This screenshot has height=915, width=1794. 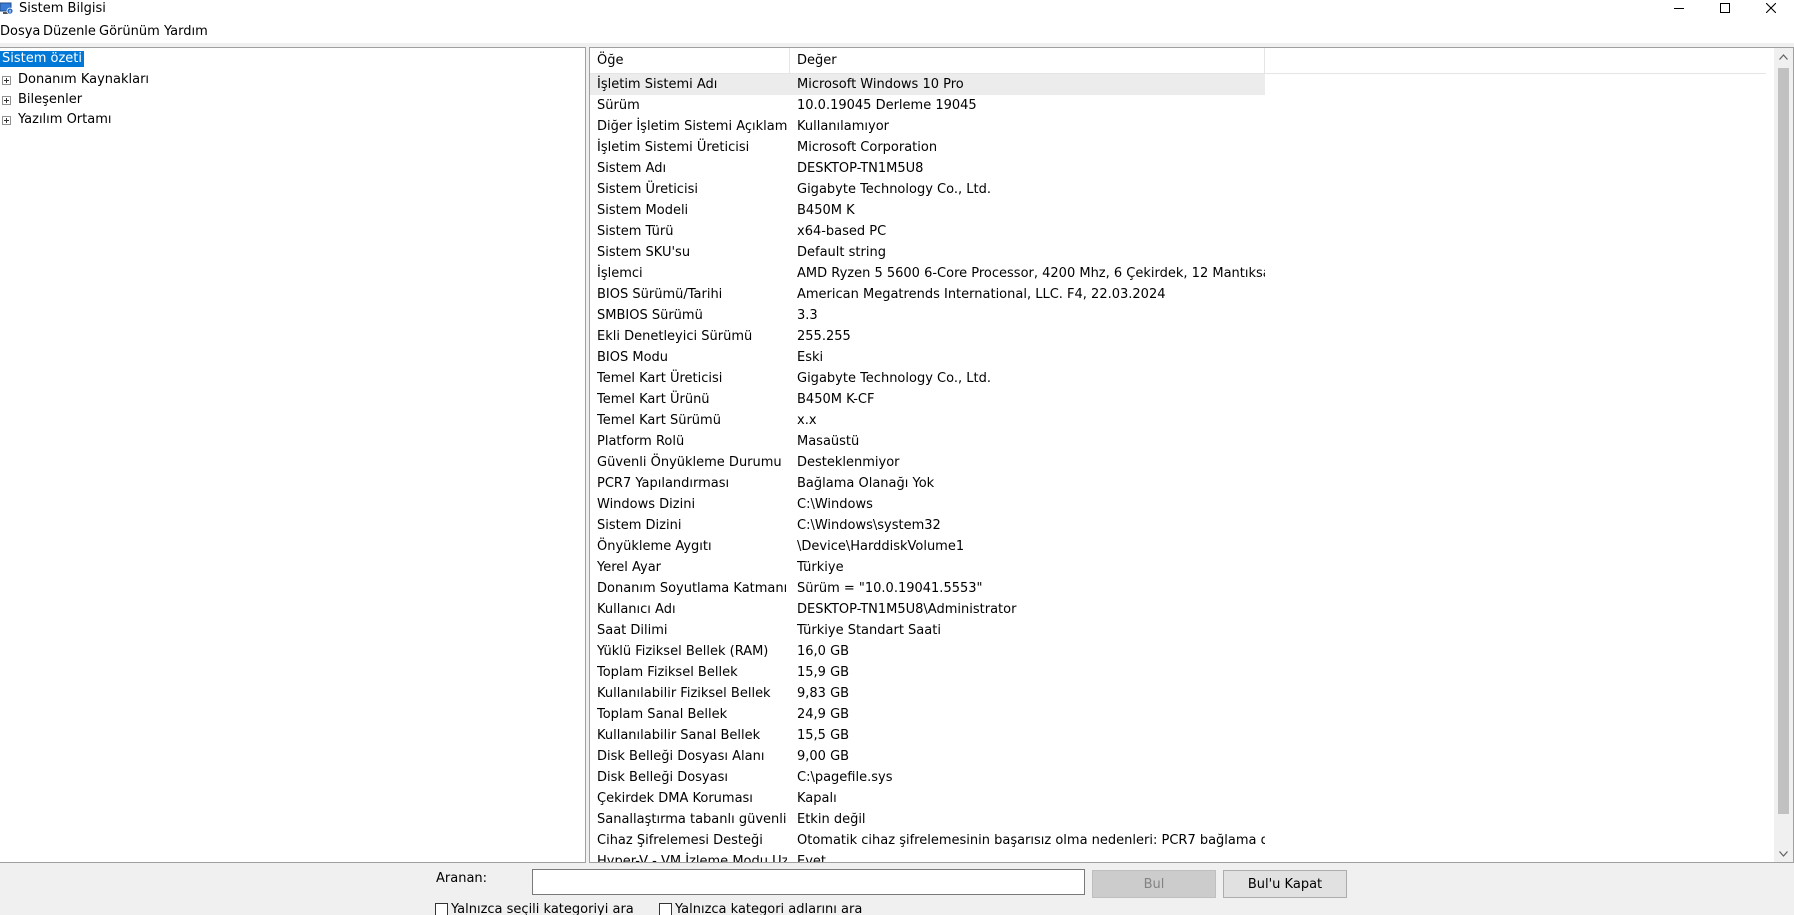 I want to click on vertical-scrollbar, so click(x=1783, y=455).